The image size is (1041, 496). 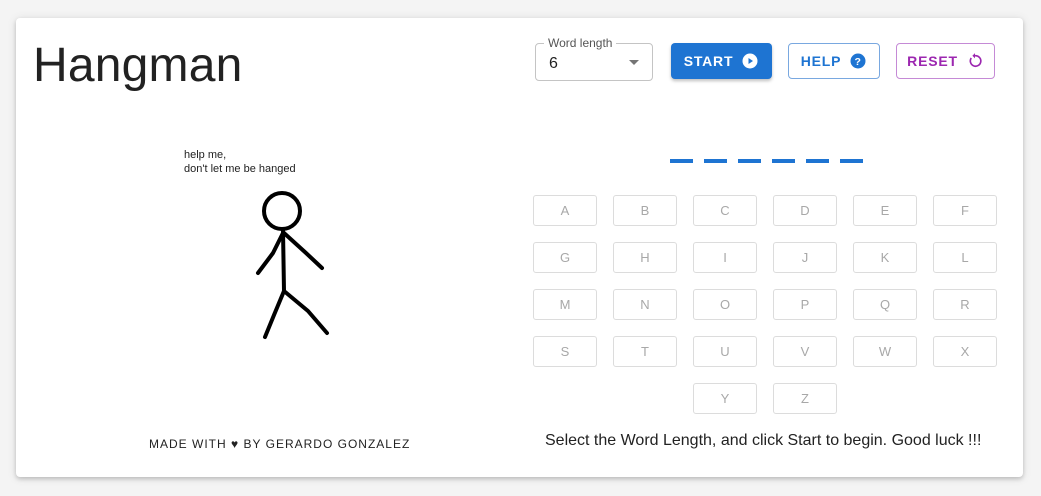 I want to click on start-button-label: START, so click(x=708, y=61).